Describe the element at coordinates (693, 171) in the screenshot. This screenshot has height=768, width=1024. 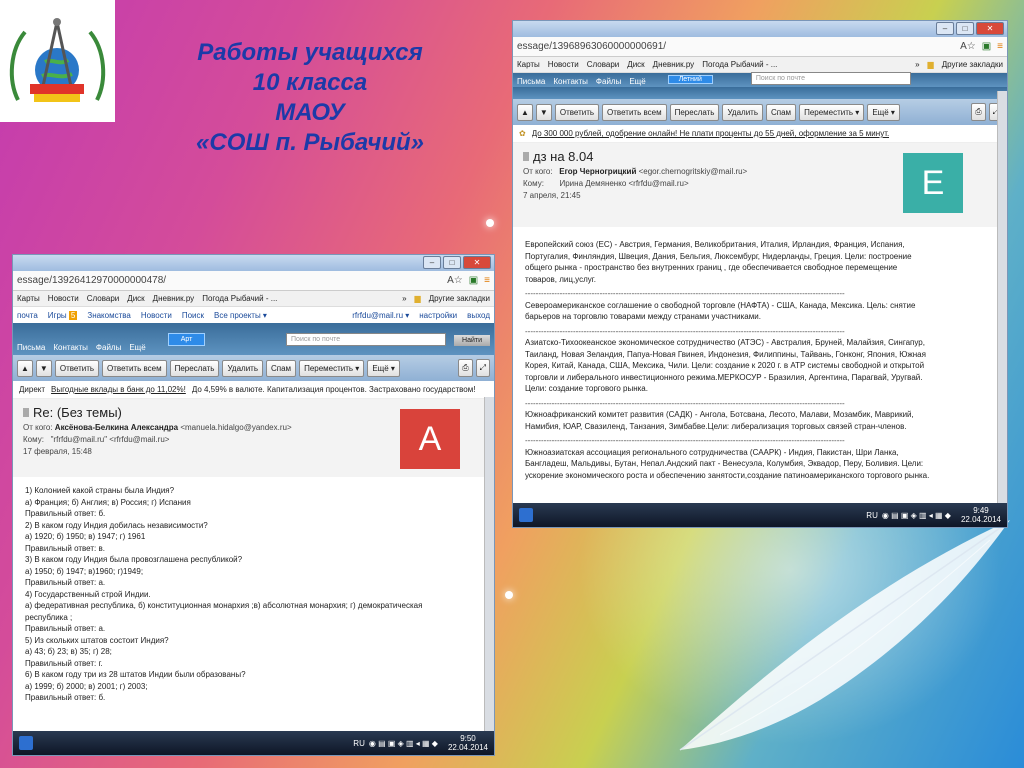
I see `sender-email: <egor.chernogritskiy@mail.ru>` at that location.